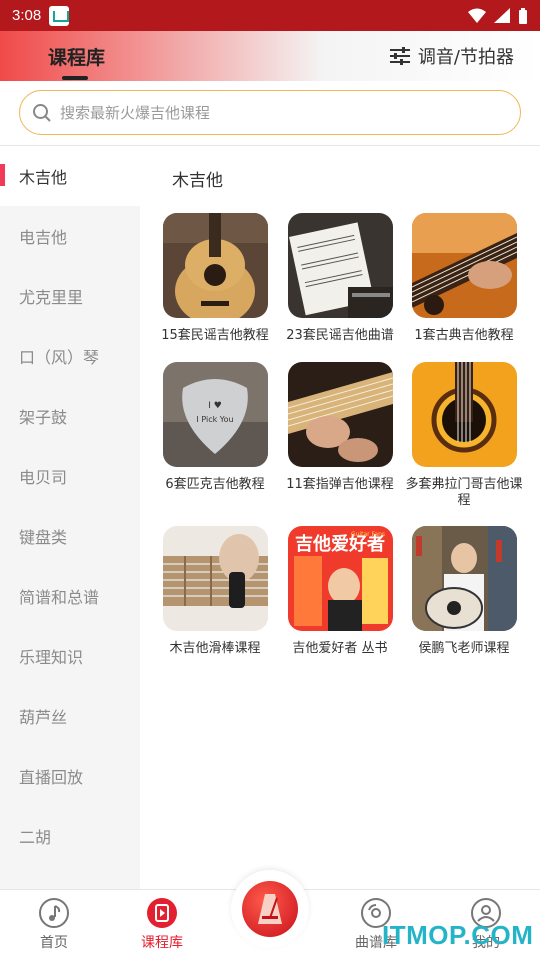  I want to click on course-label: 吉他爱好者 丛书, so click(340, 648).